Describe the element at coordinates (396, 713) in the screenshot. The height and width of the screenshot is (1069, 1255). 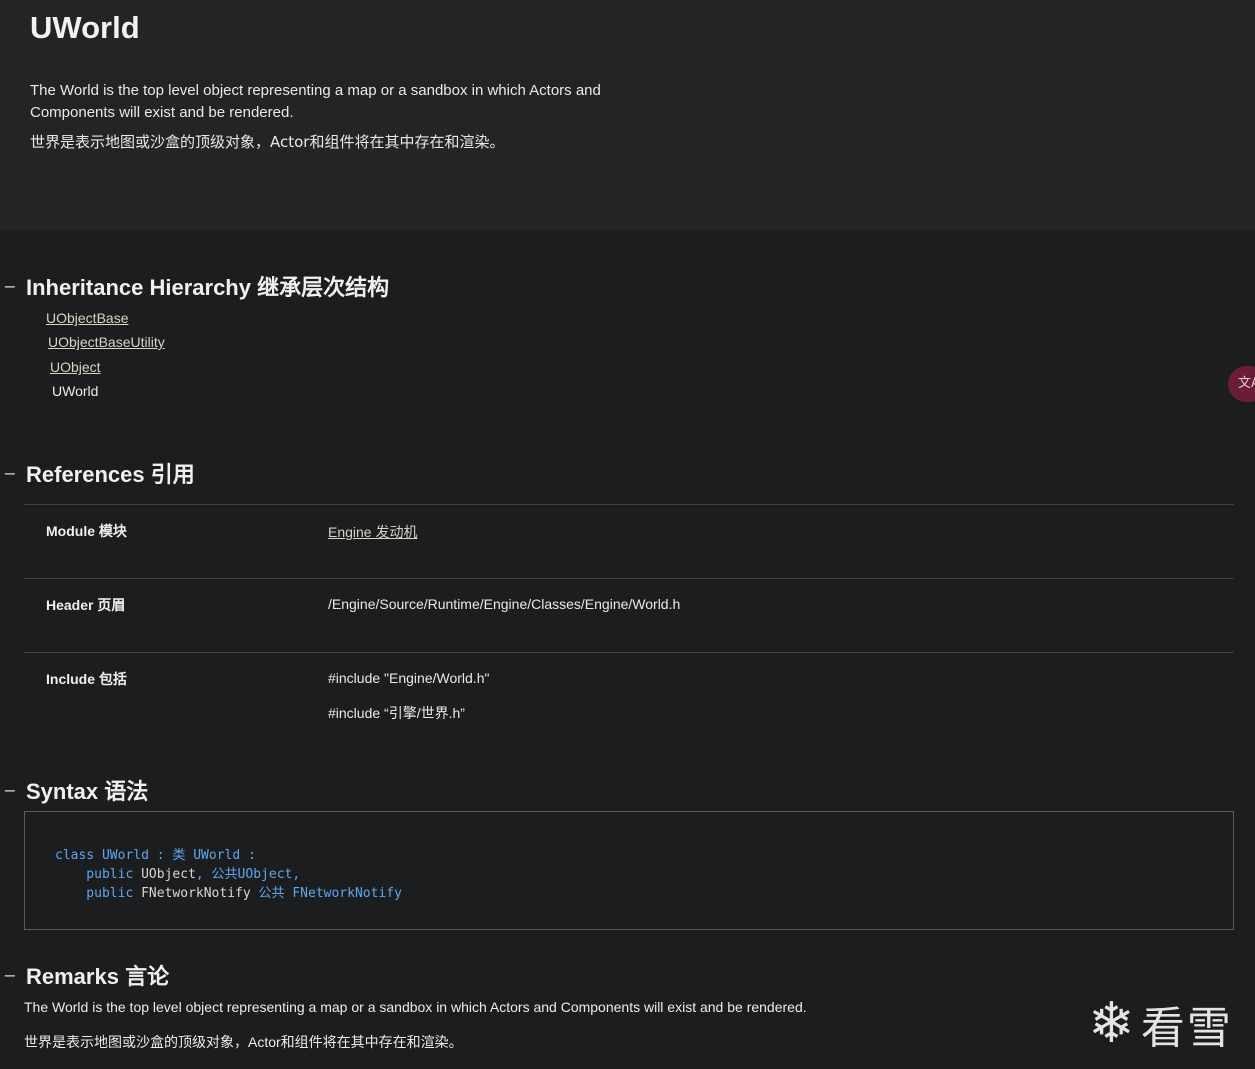
I see `include-value-translated: #include “引擎/世界.h”` at that location.